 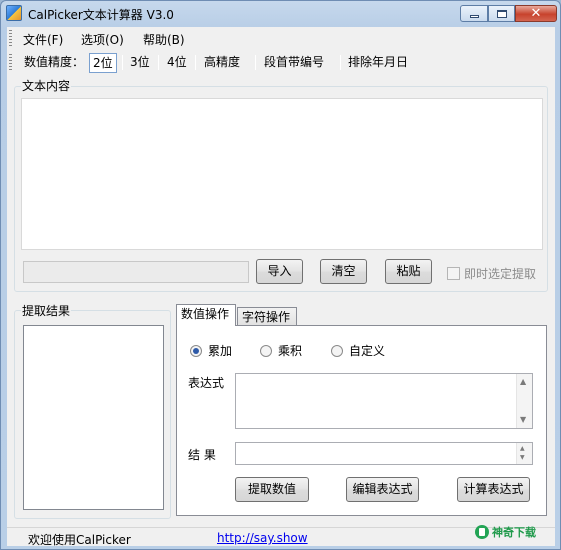 I want to click on custom-label: 自定义, so click(x=367, y=351).